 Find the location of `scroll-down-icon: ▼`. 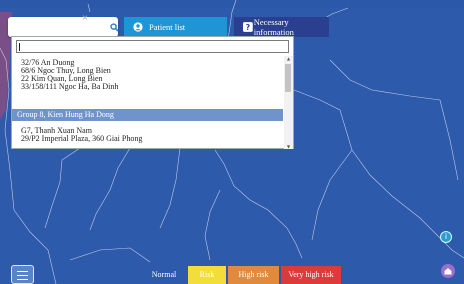

scroll-down-icon: ▼ is located at coordinates (288, 146).